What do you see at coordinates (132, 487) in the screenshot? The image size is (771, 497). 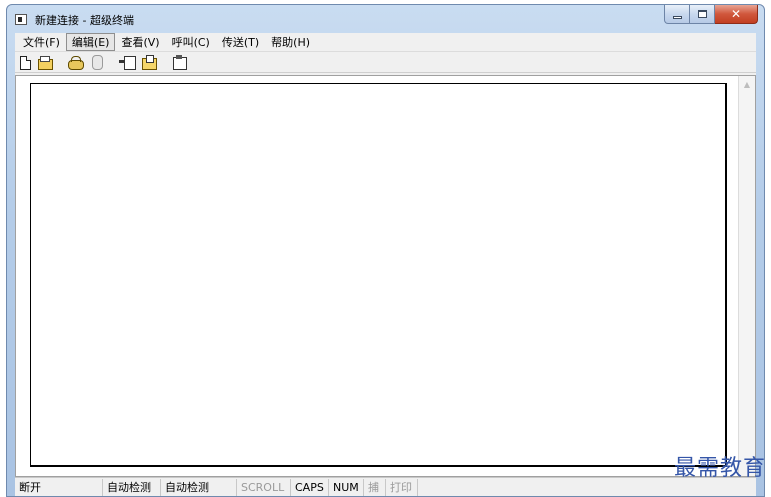 I see `status-detect-1: 自动检测` at bounding box center [132, 487].